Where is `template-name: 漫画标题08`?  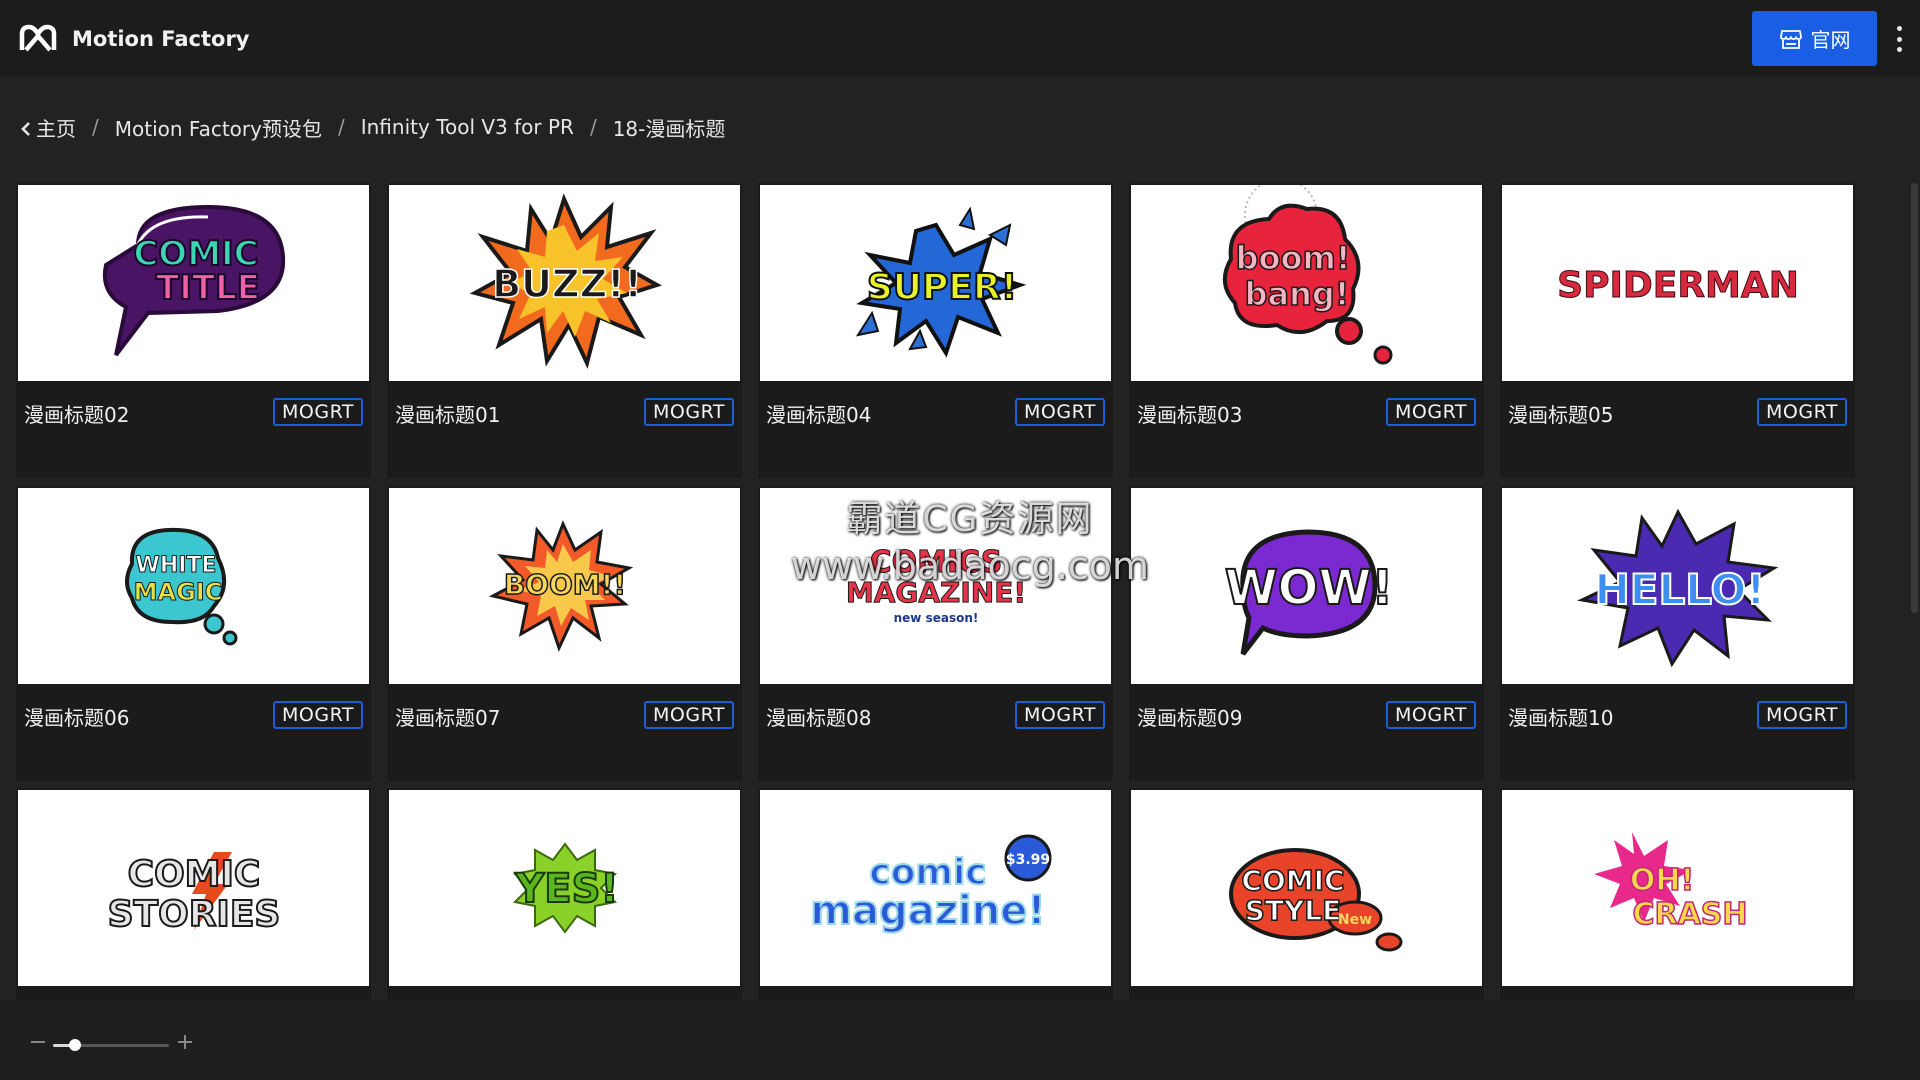 template-name: 漫画标题08 is located at coordinates (819, 718).